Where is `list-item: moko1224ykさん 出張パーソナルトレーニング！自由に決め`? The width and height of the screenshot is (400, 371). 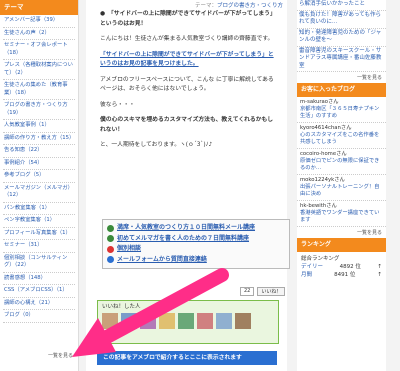
list-item: moko1224ykさん 出張パーソナルトレーニング！自由に決め is located at coordinates (341, 188).